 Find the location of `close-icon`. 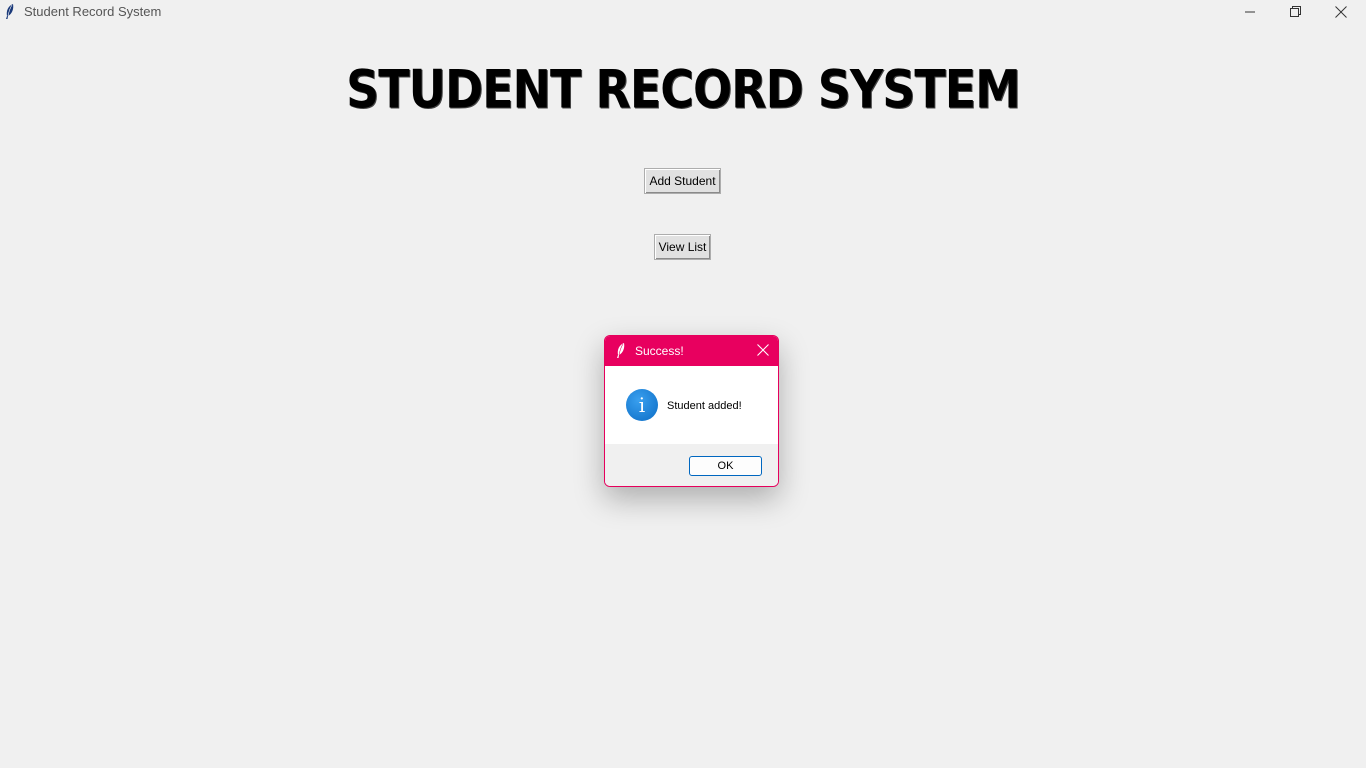

close-icon is located at coordinates (1341, 11).